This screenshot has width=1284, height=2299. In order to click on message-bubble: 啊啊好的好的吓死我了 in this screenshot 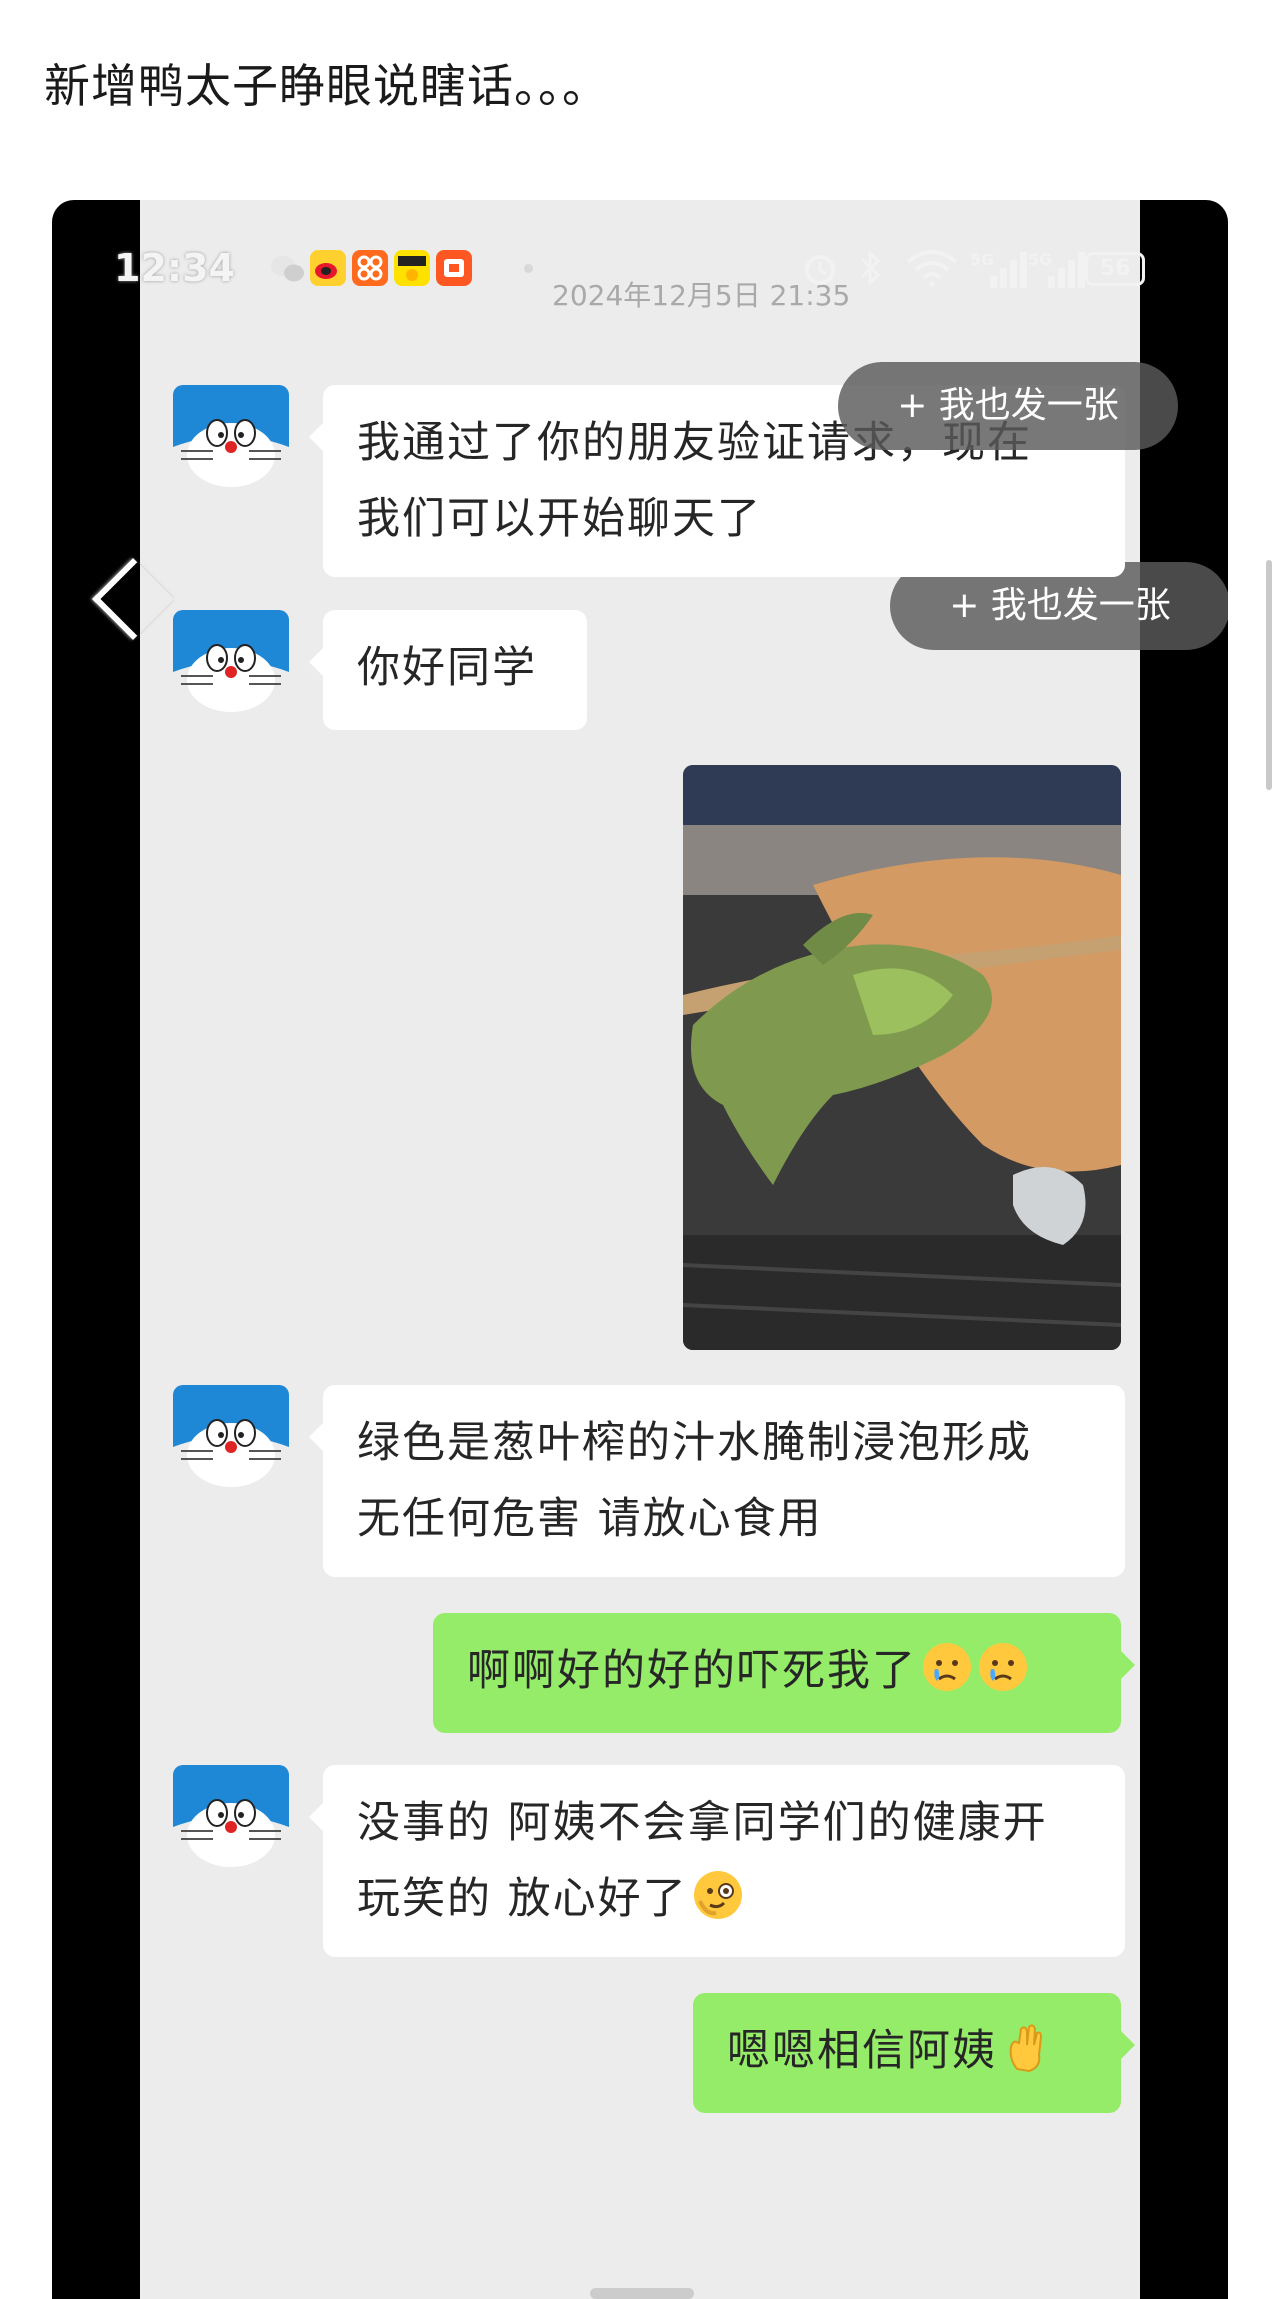, I will do `click(784, 1673)`.